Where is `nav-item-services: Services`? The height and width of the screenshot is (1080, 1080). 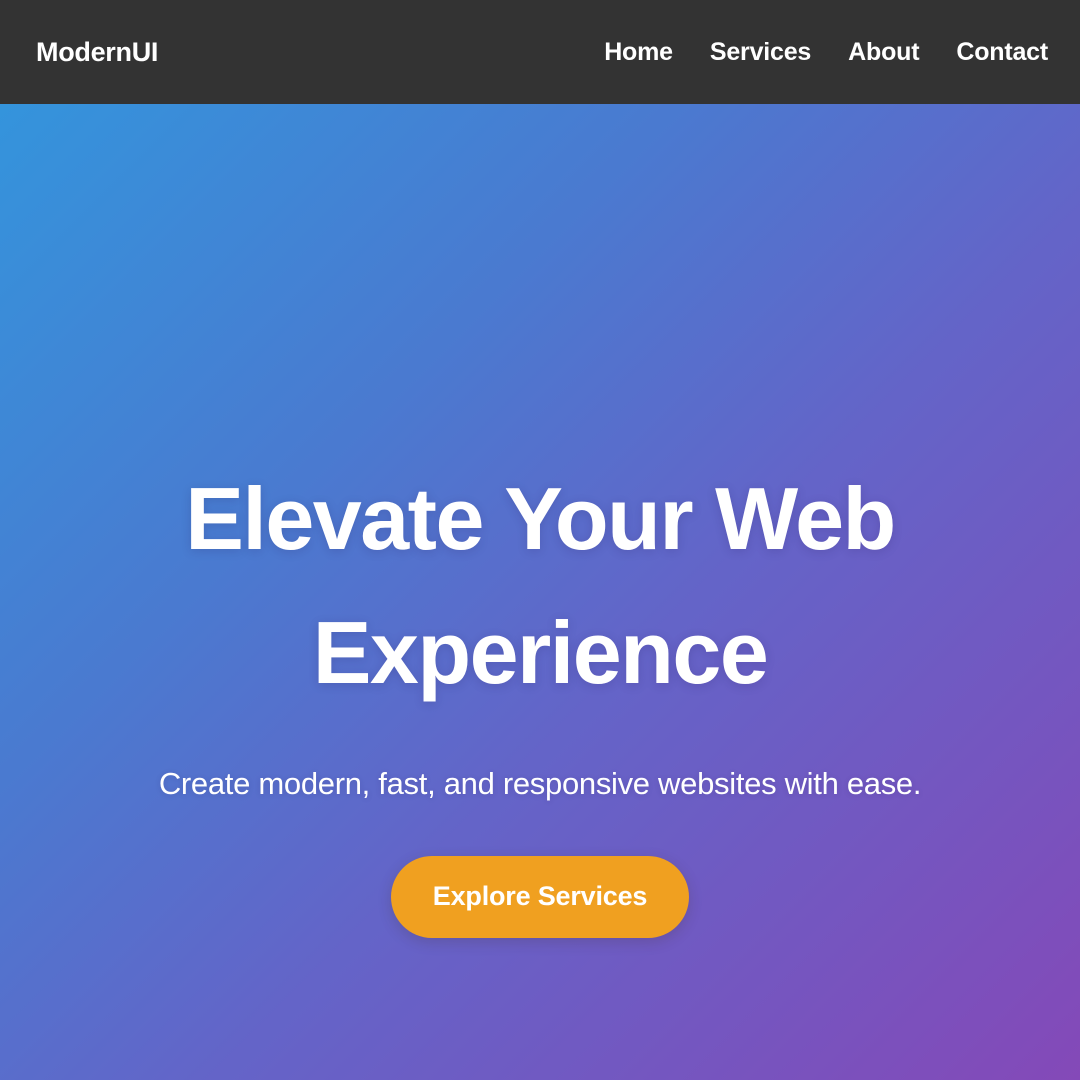 nav-item-services: Services is located at coordinates (760, 52).